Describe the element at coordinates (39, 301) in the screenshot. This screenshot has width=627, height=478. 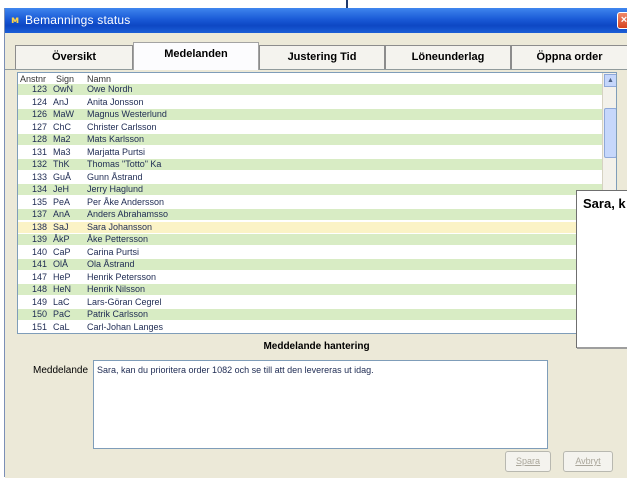
I see `row-nr: 149` at that location.